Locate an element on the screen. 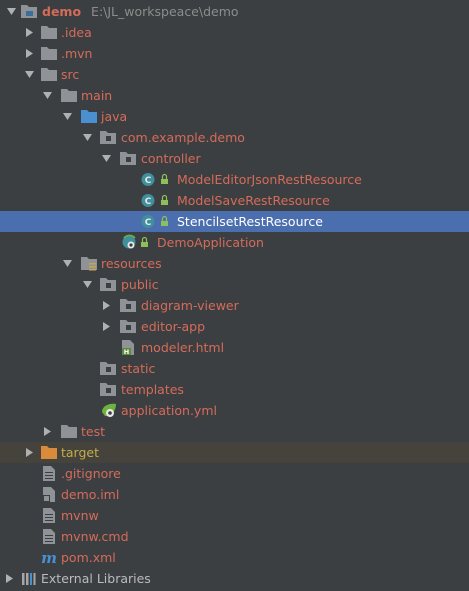 The height and width of the screenshot is (591, 469). tree-label: application.yml is located at coordinates (169, 410).